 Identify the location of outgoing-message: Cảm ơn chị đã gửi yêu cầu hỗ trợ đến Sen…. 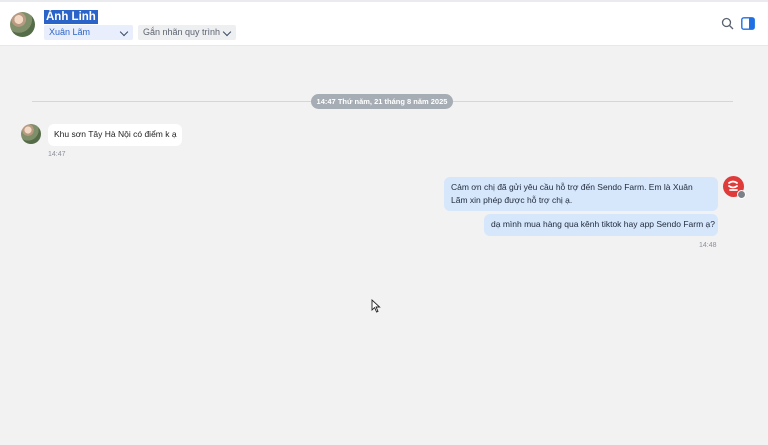
(581, 194).